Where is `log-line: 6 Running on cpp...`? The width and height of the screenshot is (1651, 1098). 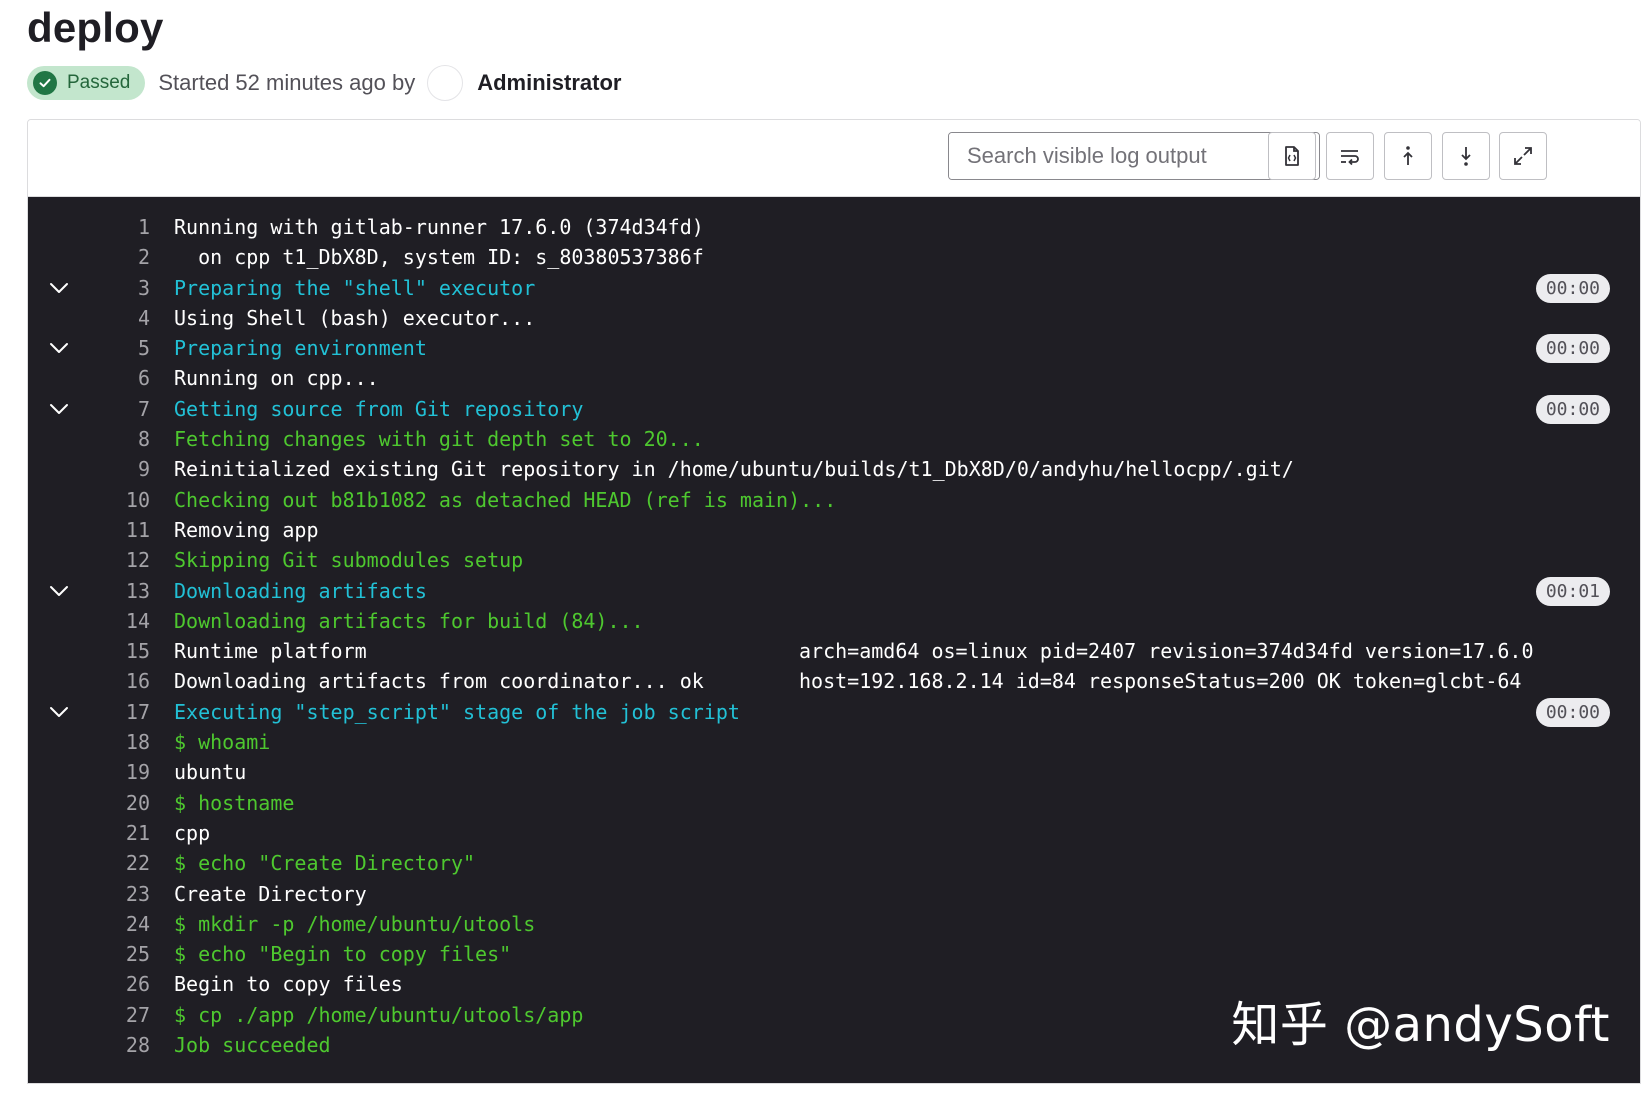
log-line: 6 Running on cpp... is located at coordinates (834, 378).